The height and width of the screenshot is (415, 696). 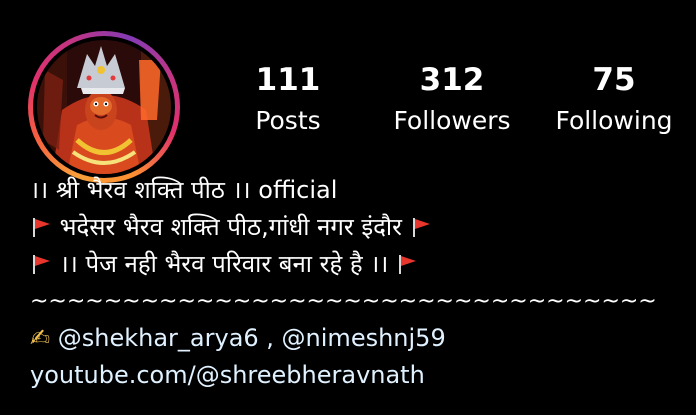 What do you see at coordinates (288, 99) in the screenshot?
I see `posts-stat: 111 Posts` at bounding box center [288, 99].